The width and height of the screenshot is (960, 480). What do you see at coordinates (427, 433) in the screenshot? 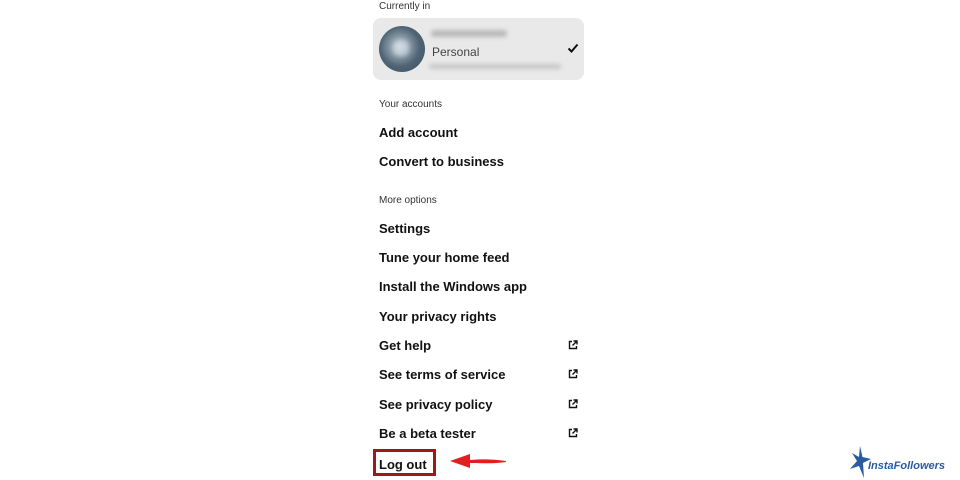
I see `menu-item-label: Be a beta tester` at bounding box center [427, 433].